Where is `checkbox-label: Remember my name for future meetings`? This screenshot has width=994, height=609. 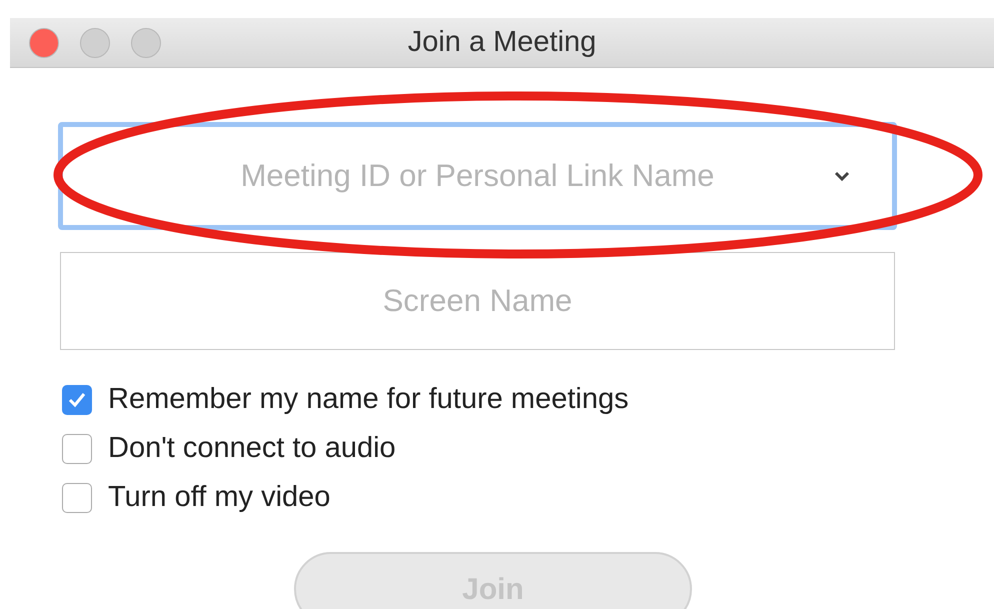 checkbox-label: Remember my name for future meetings is located at coordinates (368, 400).